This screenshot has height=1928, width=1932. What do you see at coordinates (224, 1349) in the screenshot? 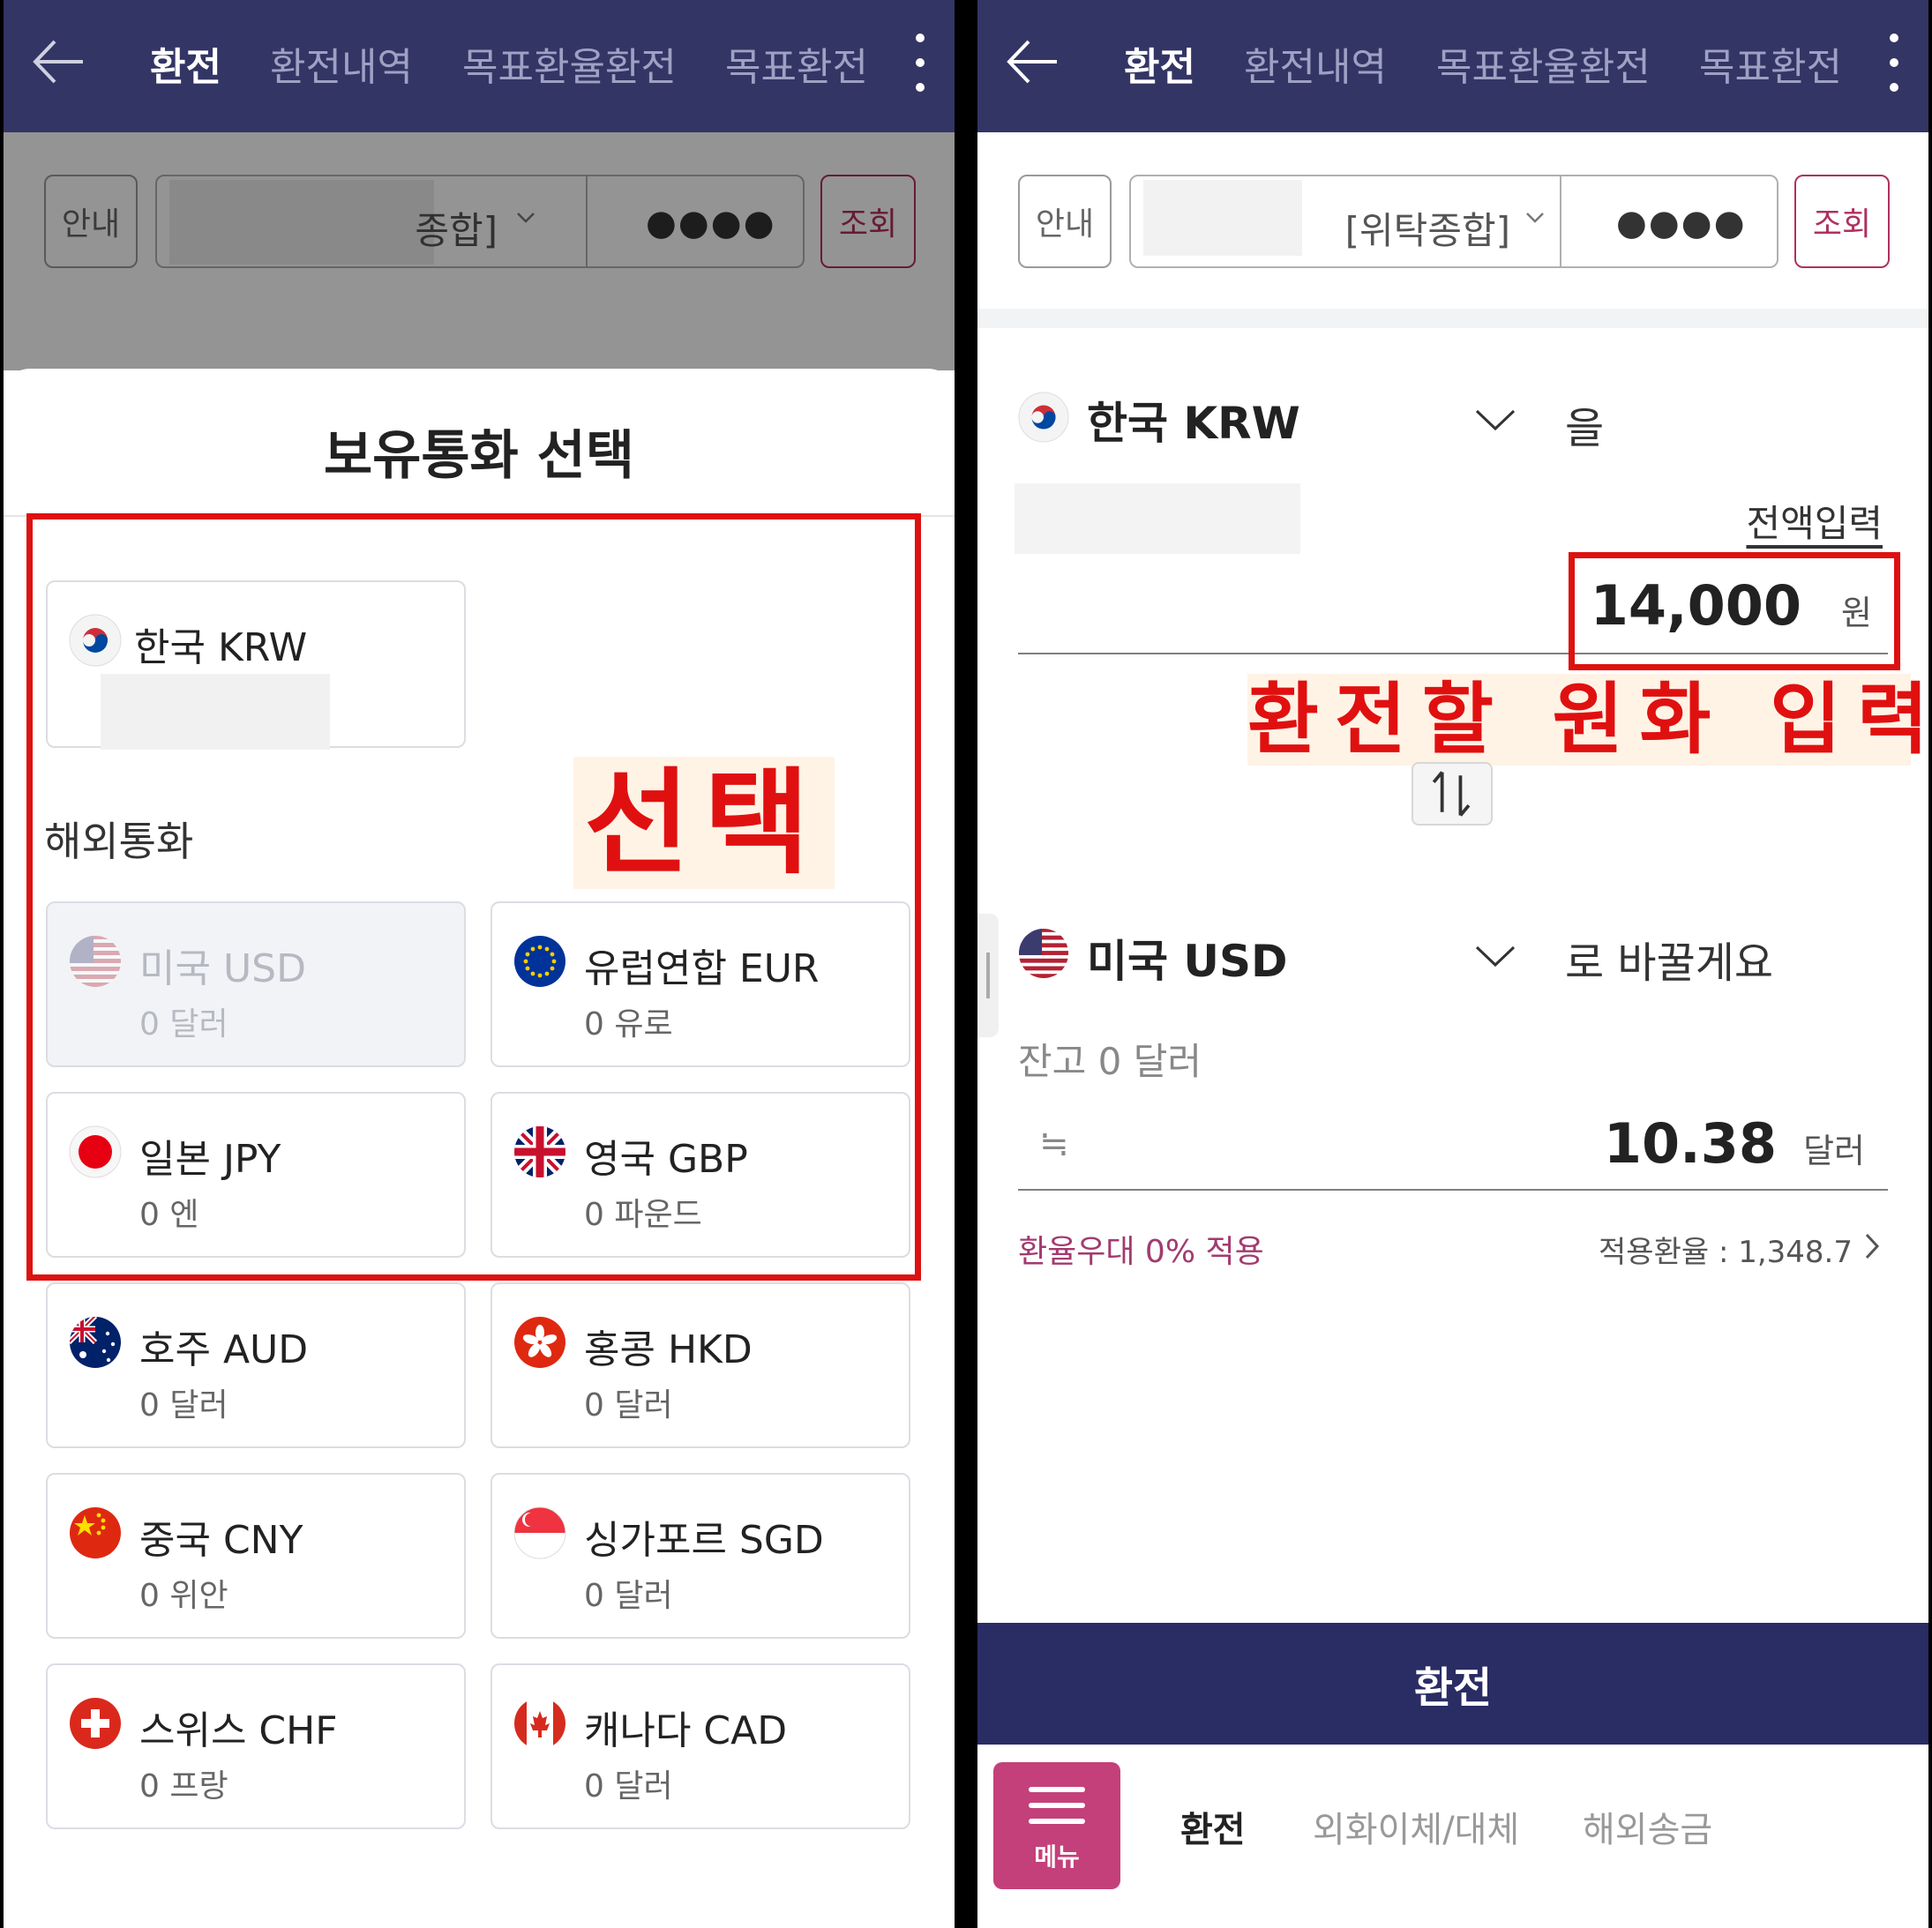
I see `currency-name: 호주 AUD` at bounding box center [224, 1349].